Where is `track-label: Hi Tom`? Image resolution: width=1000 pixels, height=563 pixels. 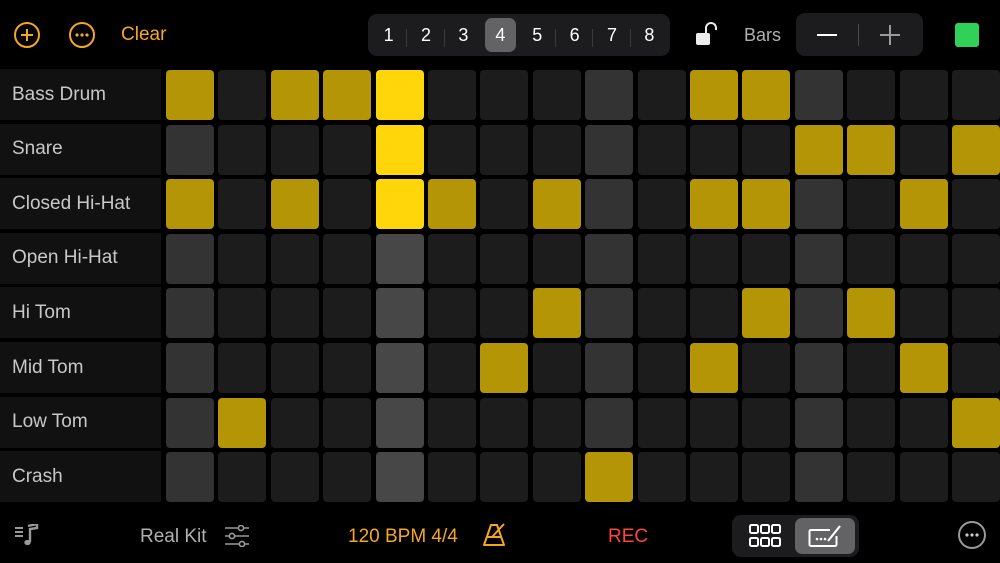 track-label: Hi Tom is located at coordinates (80, 313).